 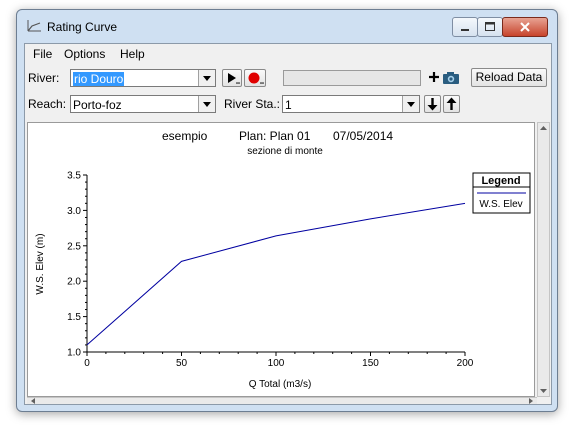 I want to click on river-label: River:, so click(x=44, y=78).